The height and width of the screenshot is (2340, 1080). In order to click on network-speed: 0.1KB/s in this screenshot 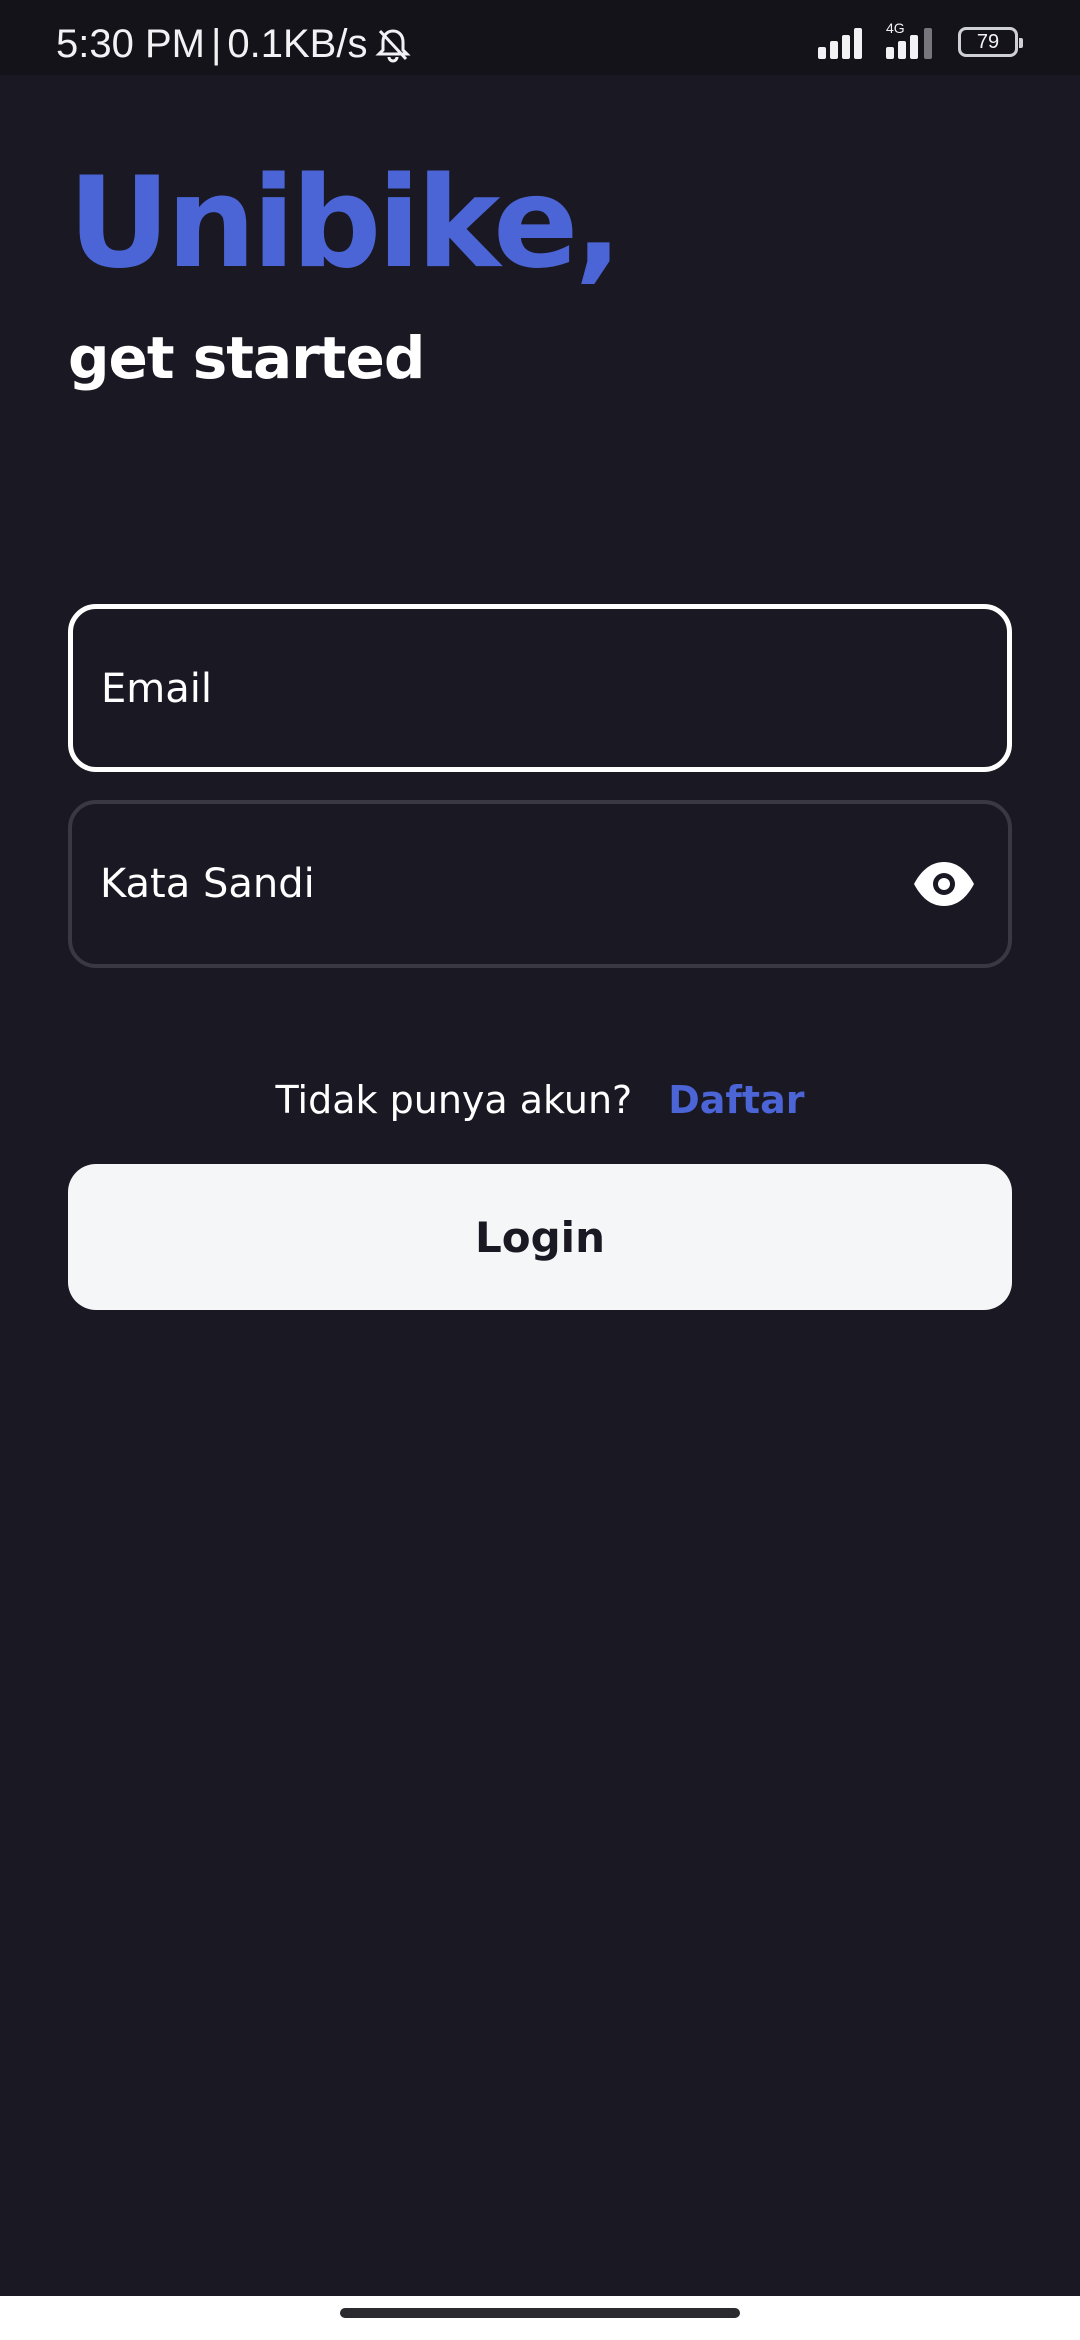, I will do `click(297, 44)`.